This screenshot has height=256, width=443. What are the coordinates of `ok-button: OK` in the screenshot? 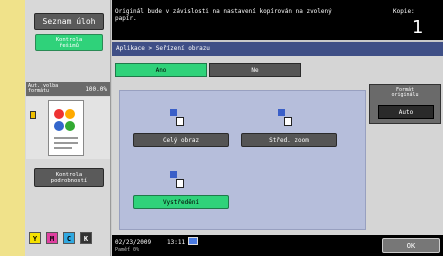 It's located at (411, 245).